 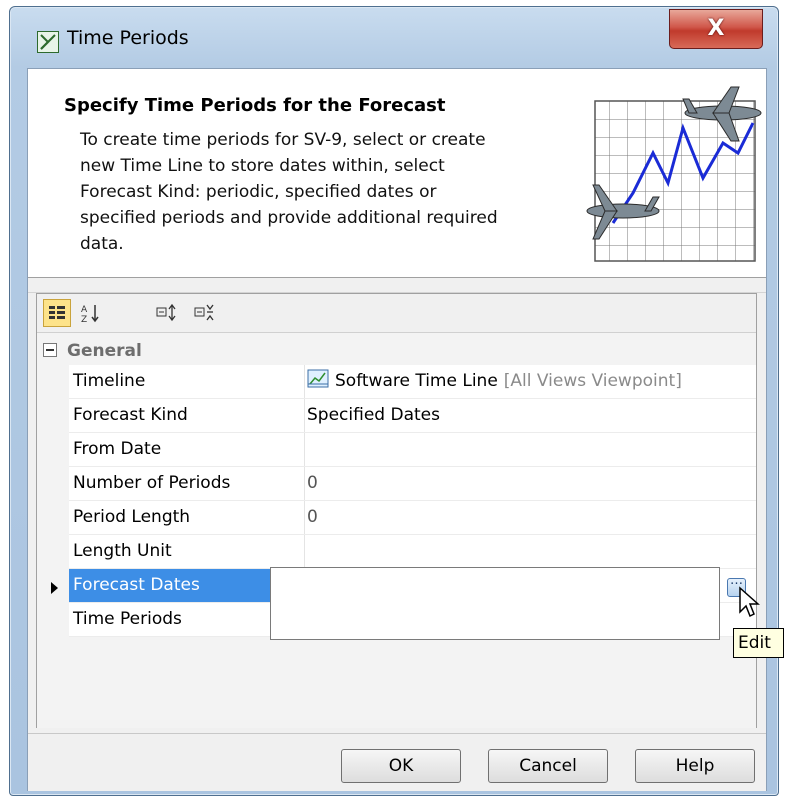 I want to click on property-name: Number of Periods, so click(x=187, y=483).